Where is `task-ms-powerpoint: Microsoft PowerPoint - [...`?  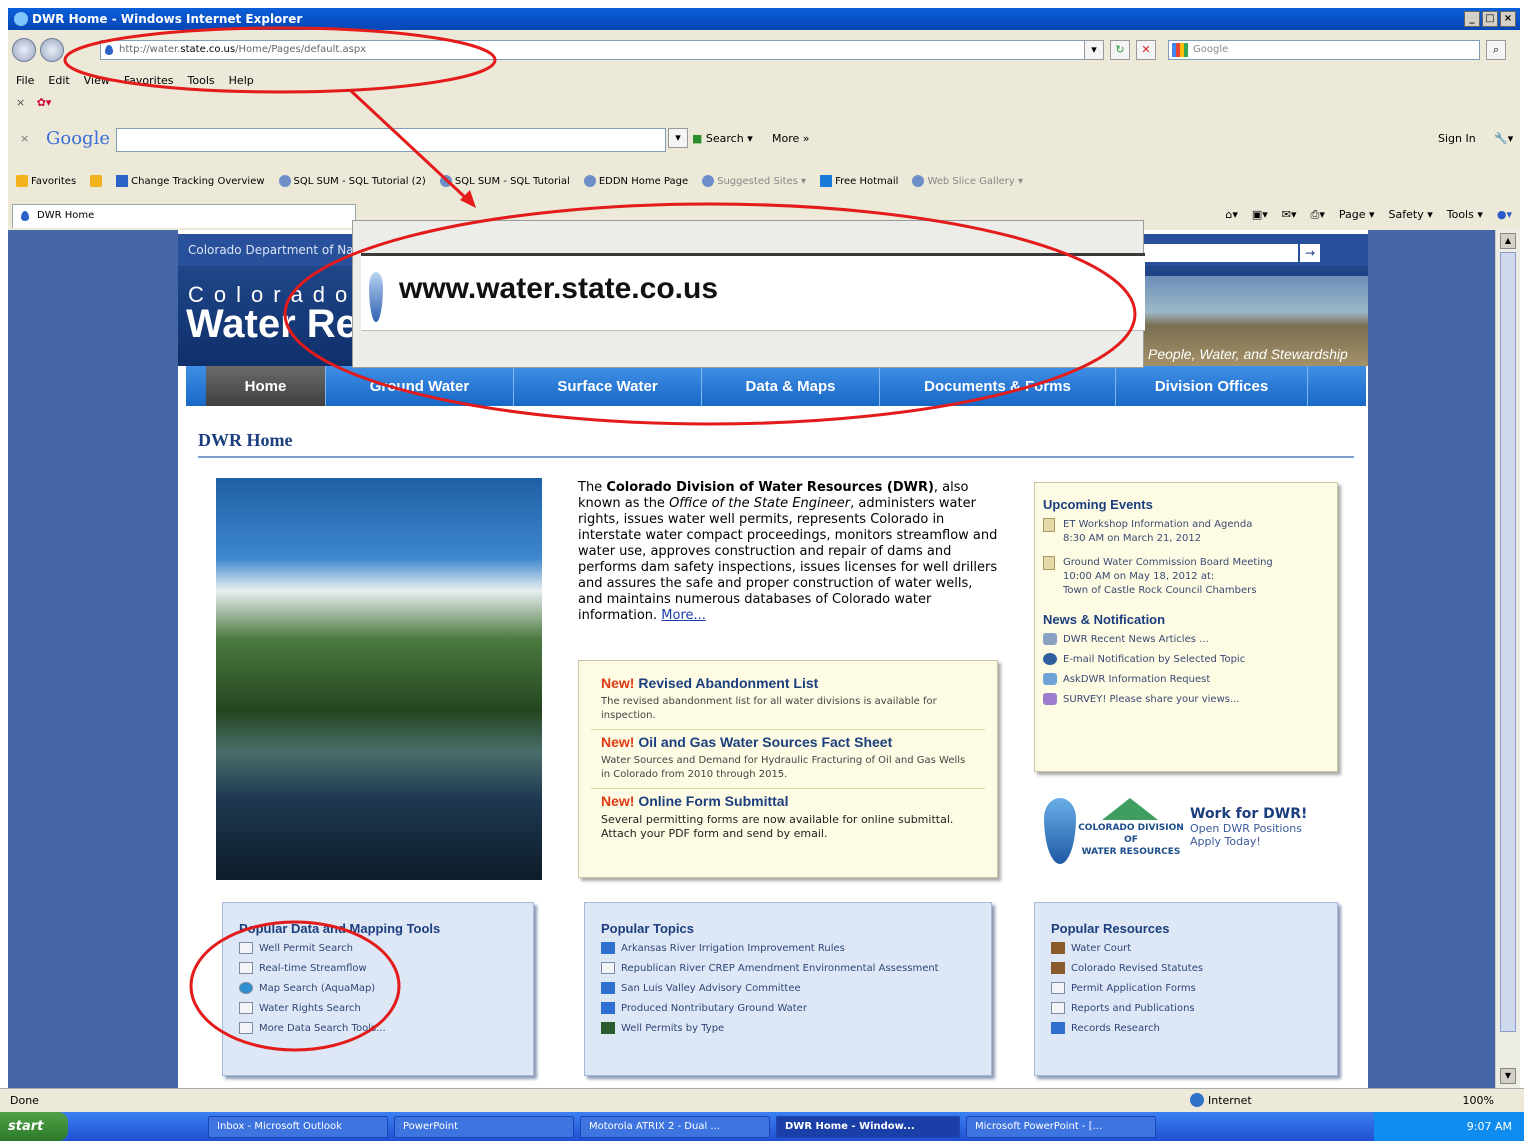
task-ms-powerpoint: Microsoft PowerPoint - [... is located at coordinates (1061, 1126).